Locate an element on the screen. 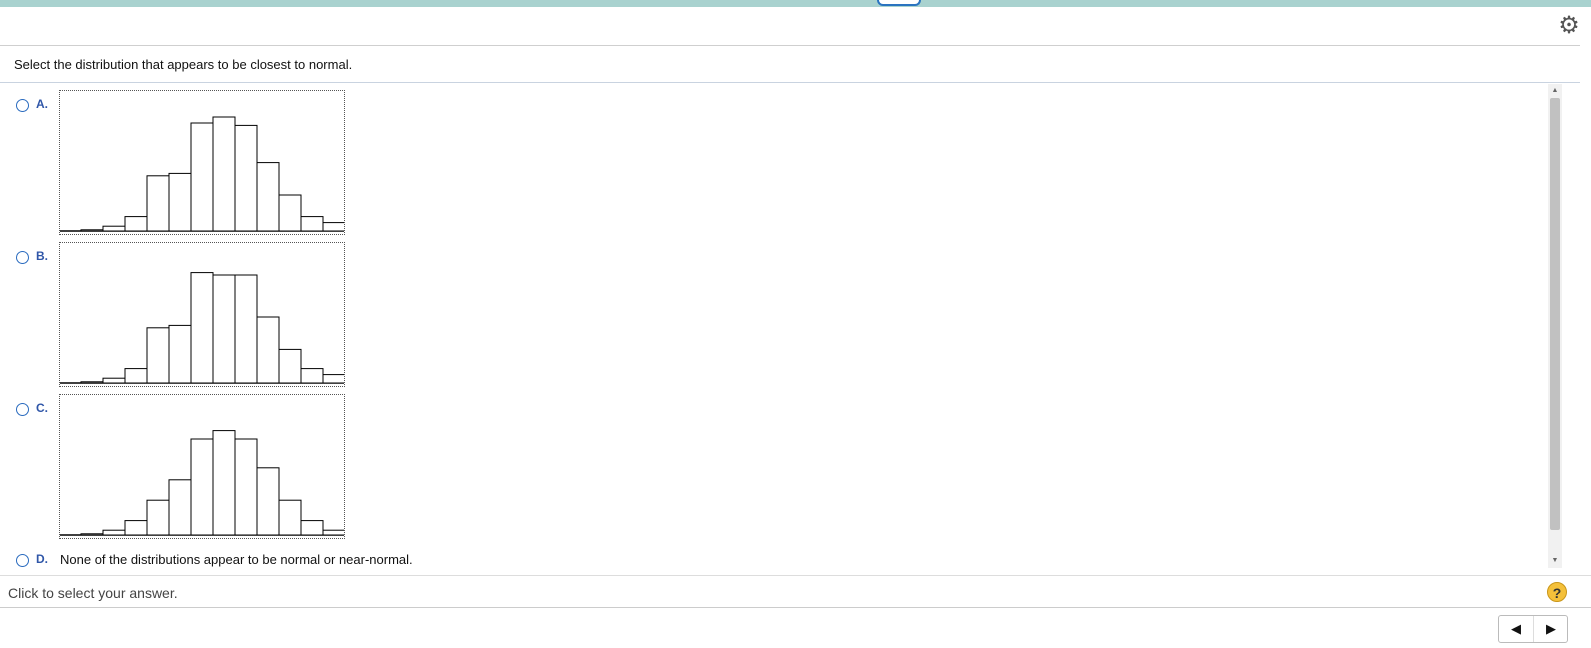  histogram-c is located at coordinates (202, 466).